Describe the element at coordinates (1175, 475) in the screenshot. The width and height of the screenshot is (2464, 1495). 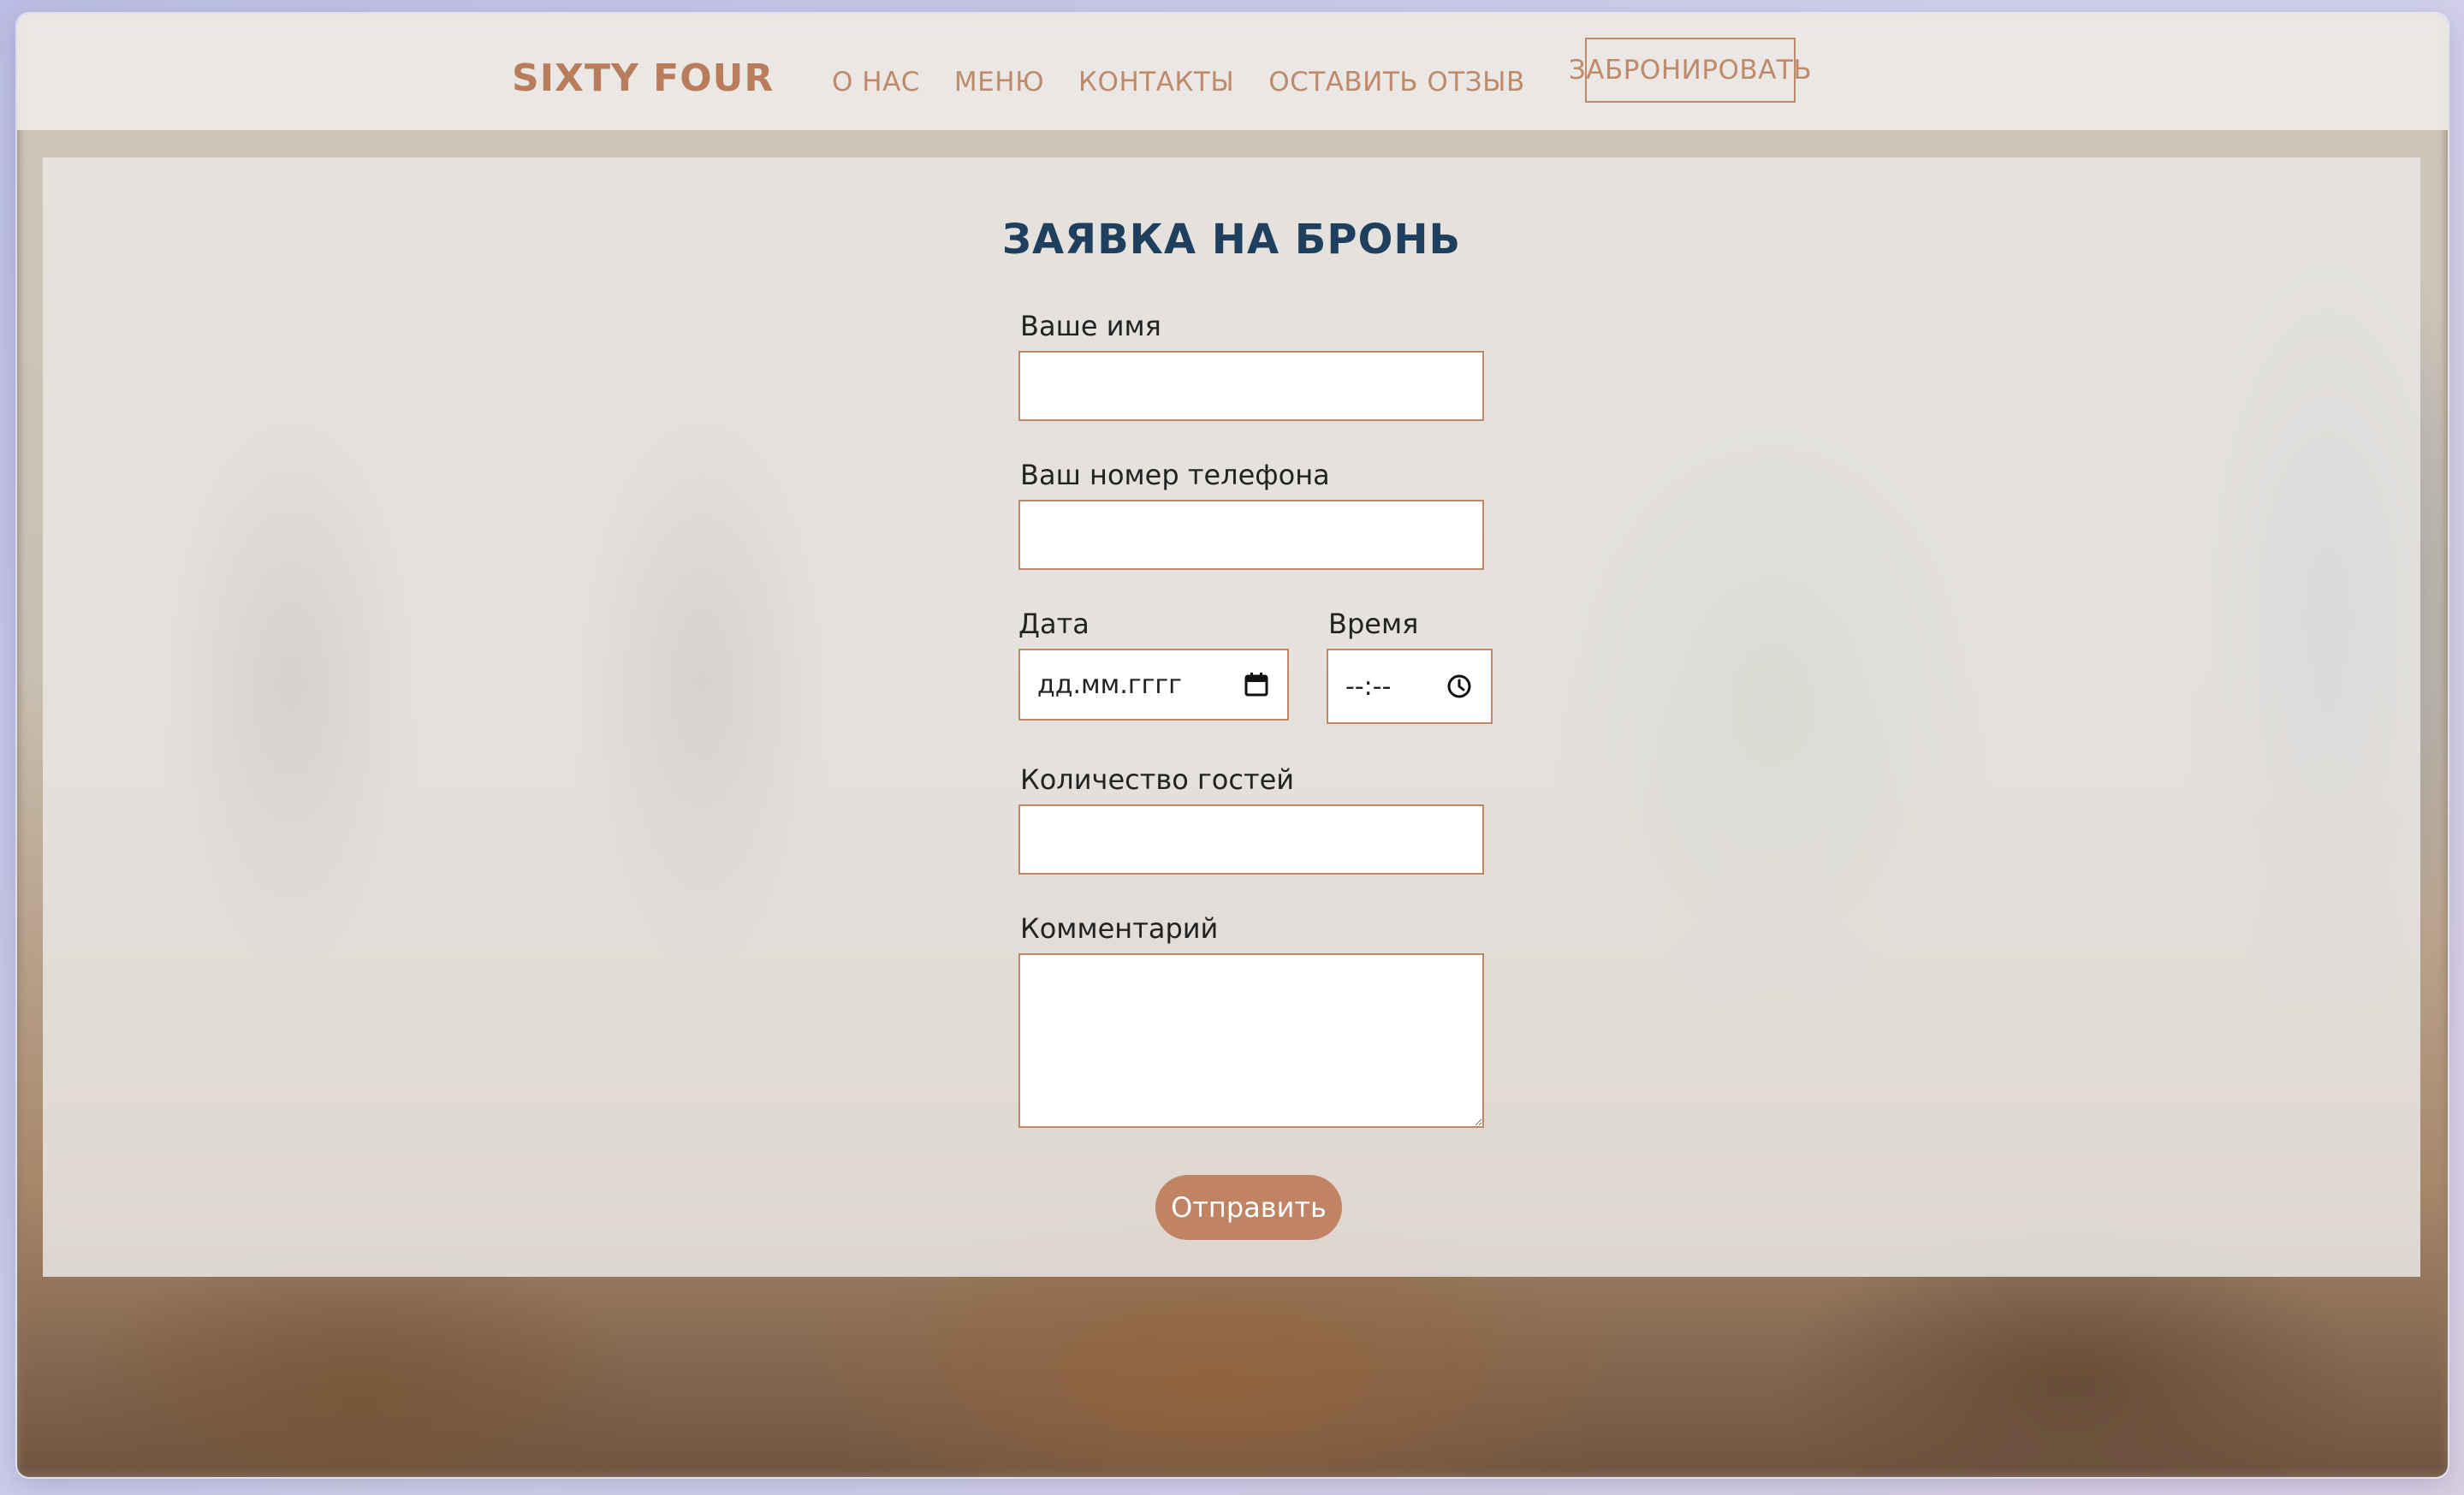
I see `phone-label: Ваш номер телефона` at that location.